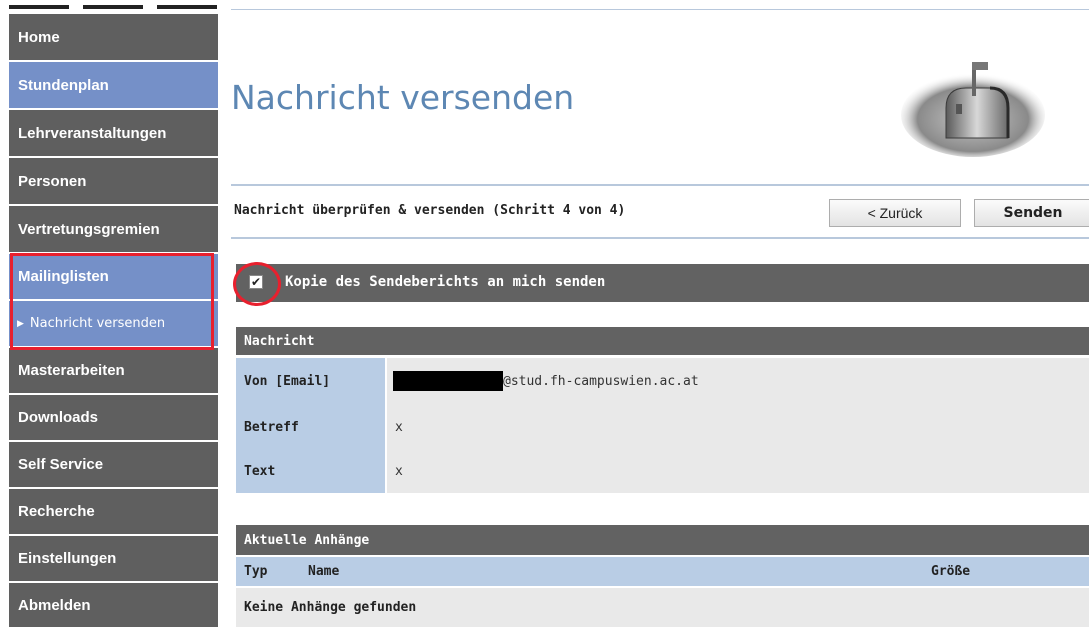 Image resolution: width=1089 pixels, height=627 pixels. Describe the element at coordinates (63, 85) in the screenshot. I see `sidebar-item-label: Stundenplan` at that location.